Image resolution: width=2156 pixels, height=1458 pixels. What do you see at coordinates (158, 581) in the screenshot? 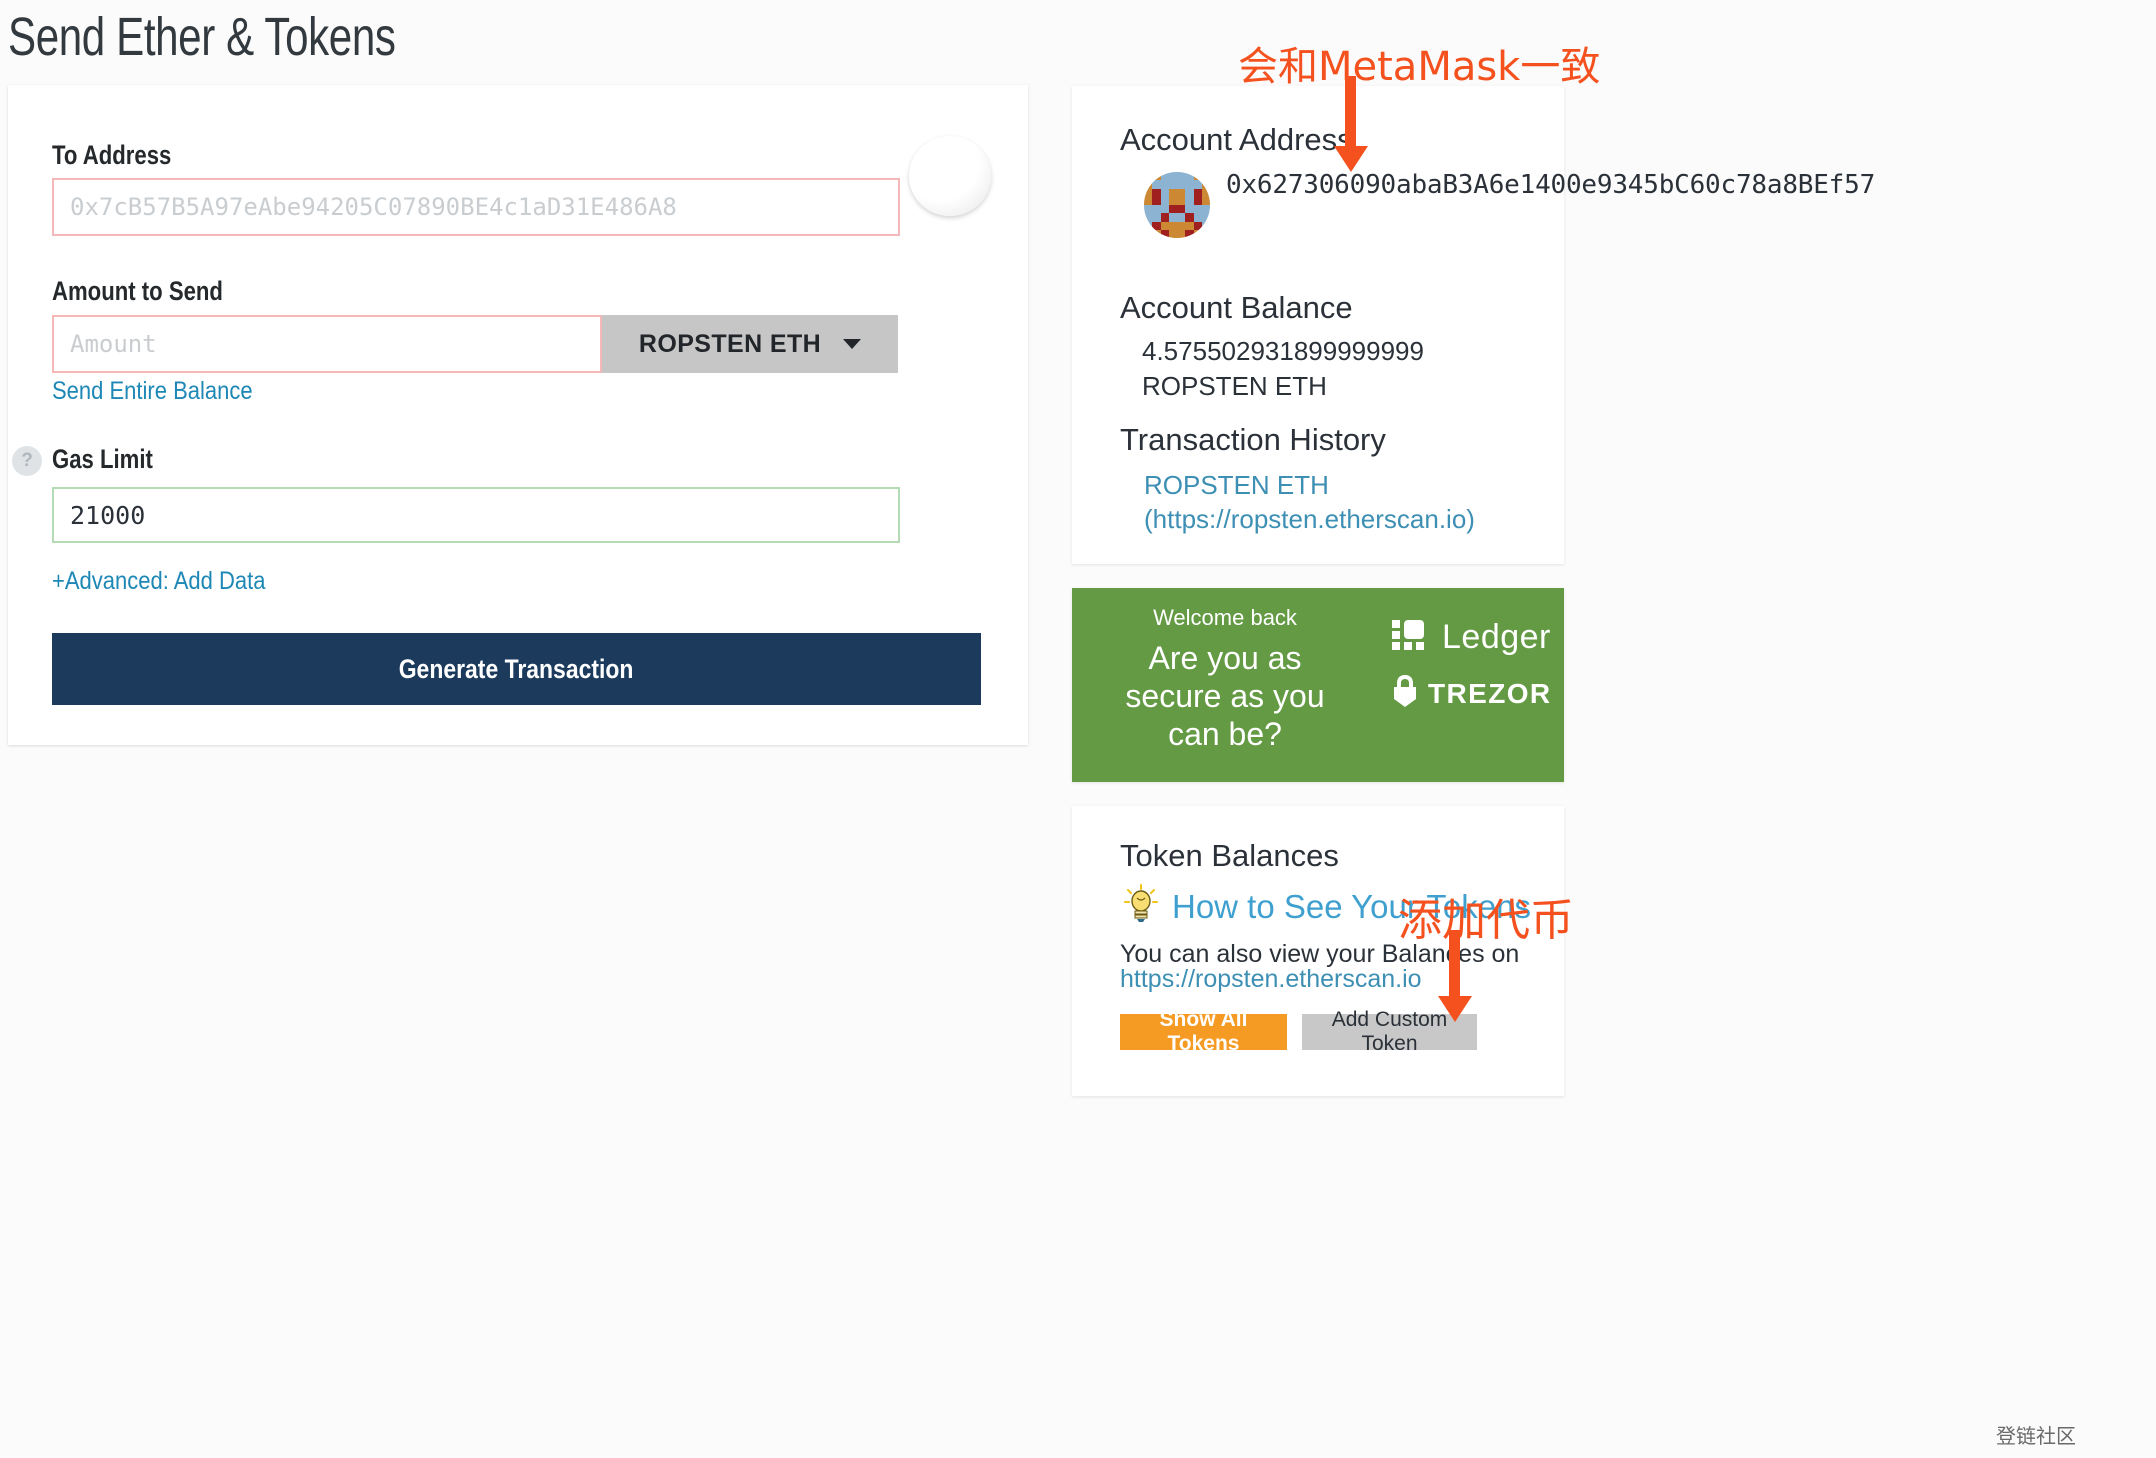
I see `advanced-add-data-link: +Advanced: Add Data` at bounding box center [158, 581].